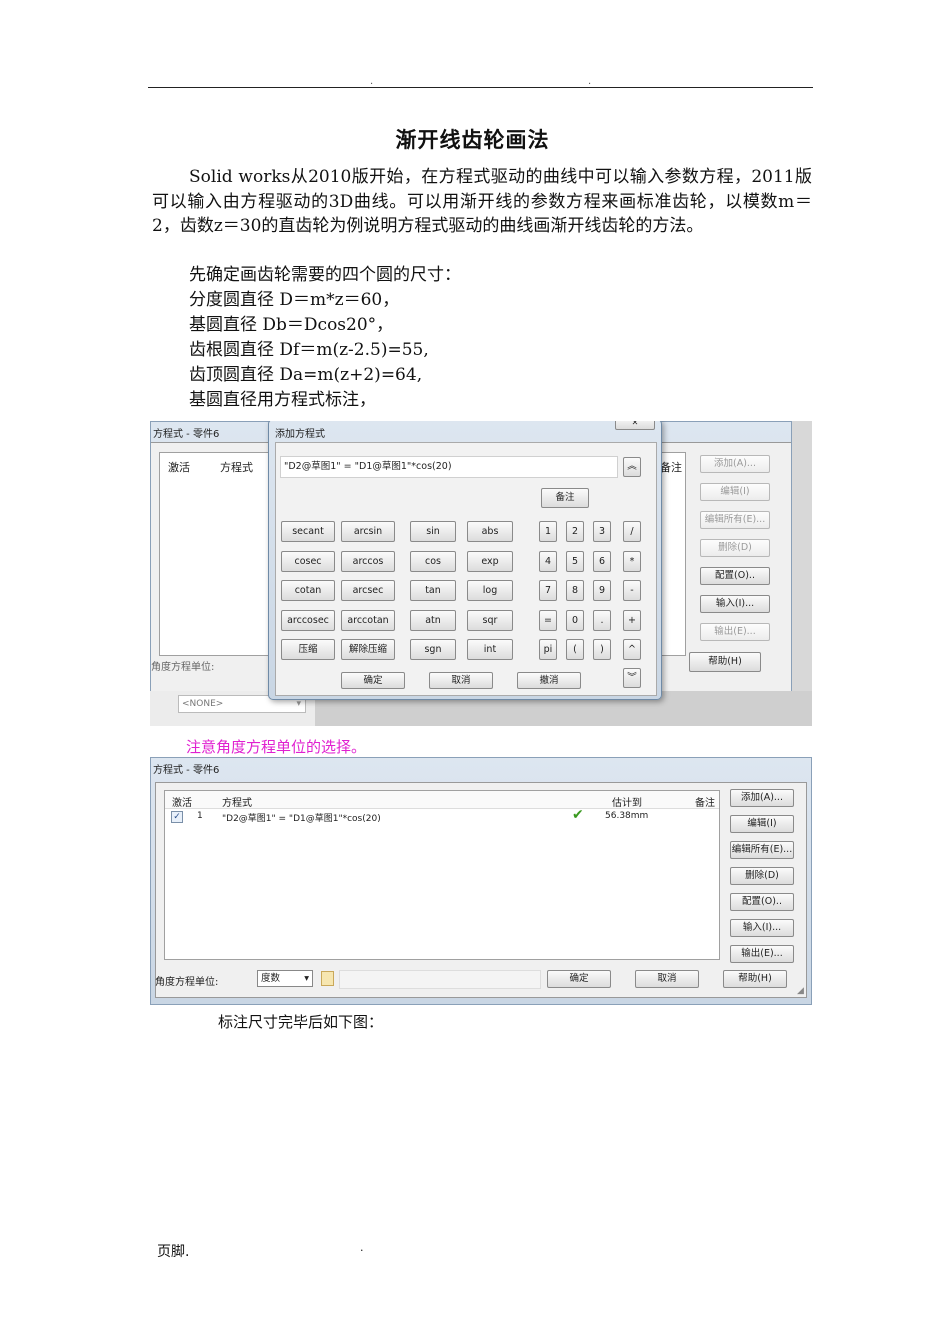  I want to click on function-key: sgn, so click(433, 649).